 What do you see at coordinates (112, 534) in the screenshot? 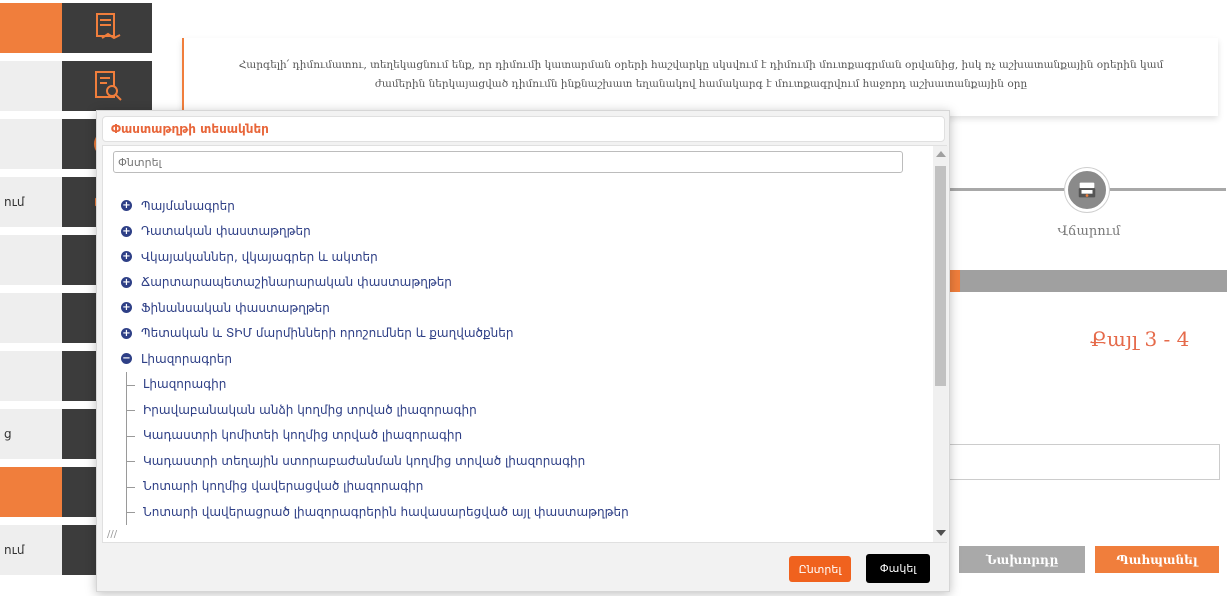
I see `resize-handle-icon: ///` at bounding box center [112, 534].